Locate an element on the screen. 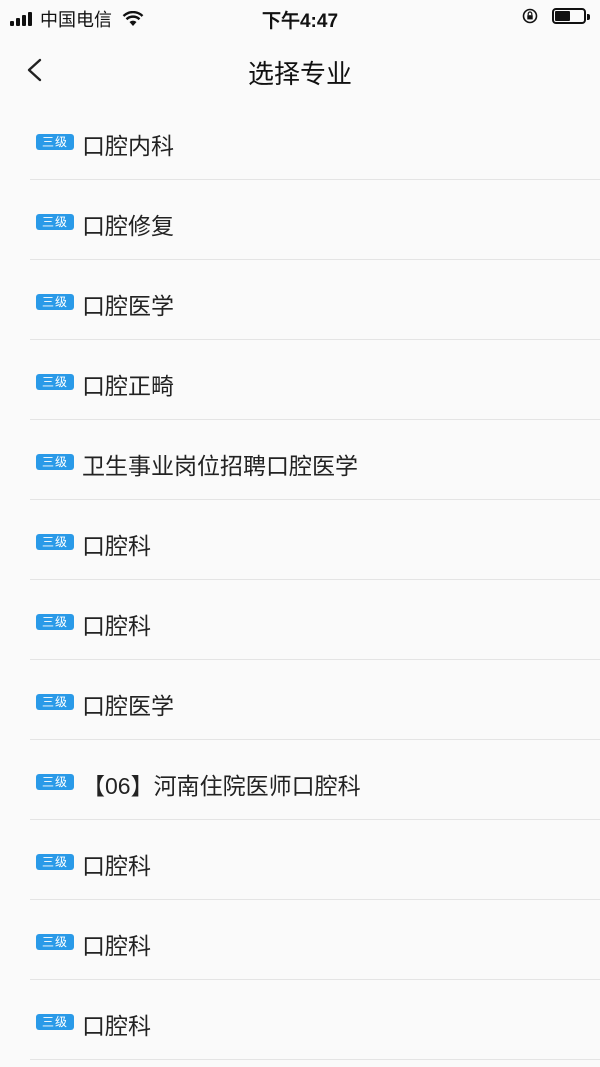  status-right is located at coordinates (556, 16).